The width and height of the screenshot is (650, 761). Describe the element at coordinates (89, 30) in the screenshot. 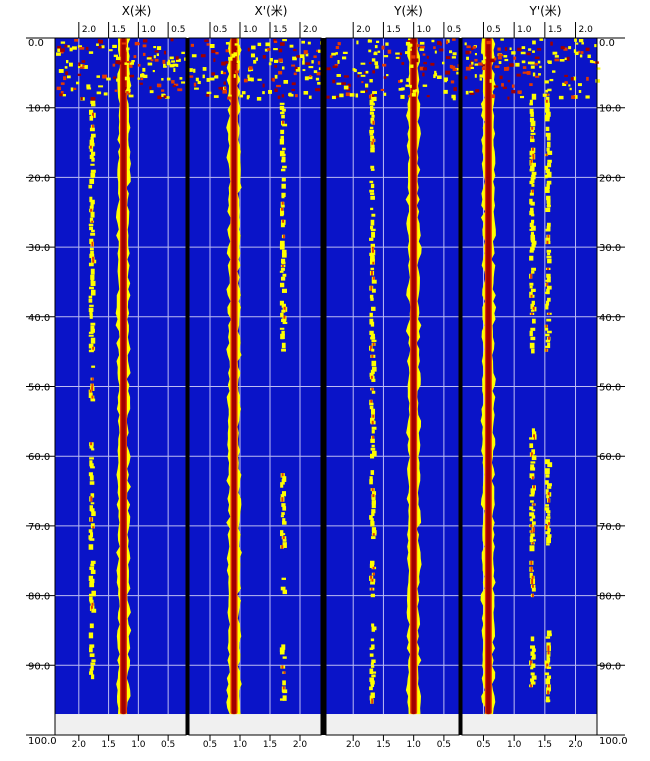

I see `top-tick-label: 2.0` at that location.